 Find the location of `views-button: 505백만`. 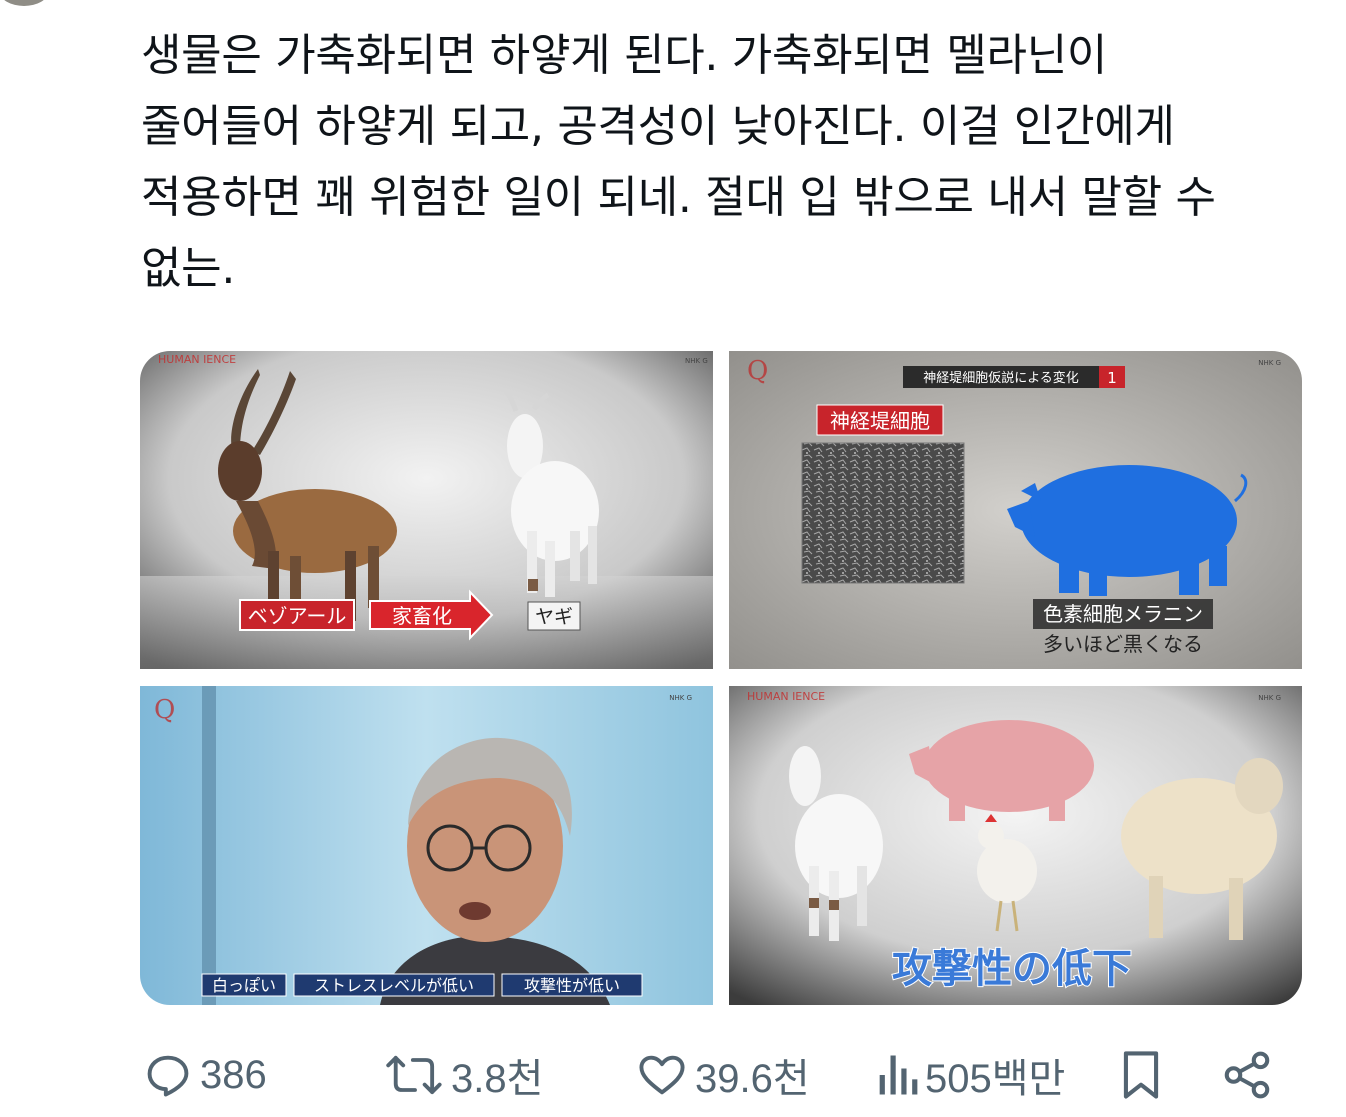

views-button: 505백만 is located at coordinates (970, 1075).